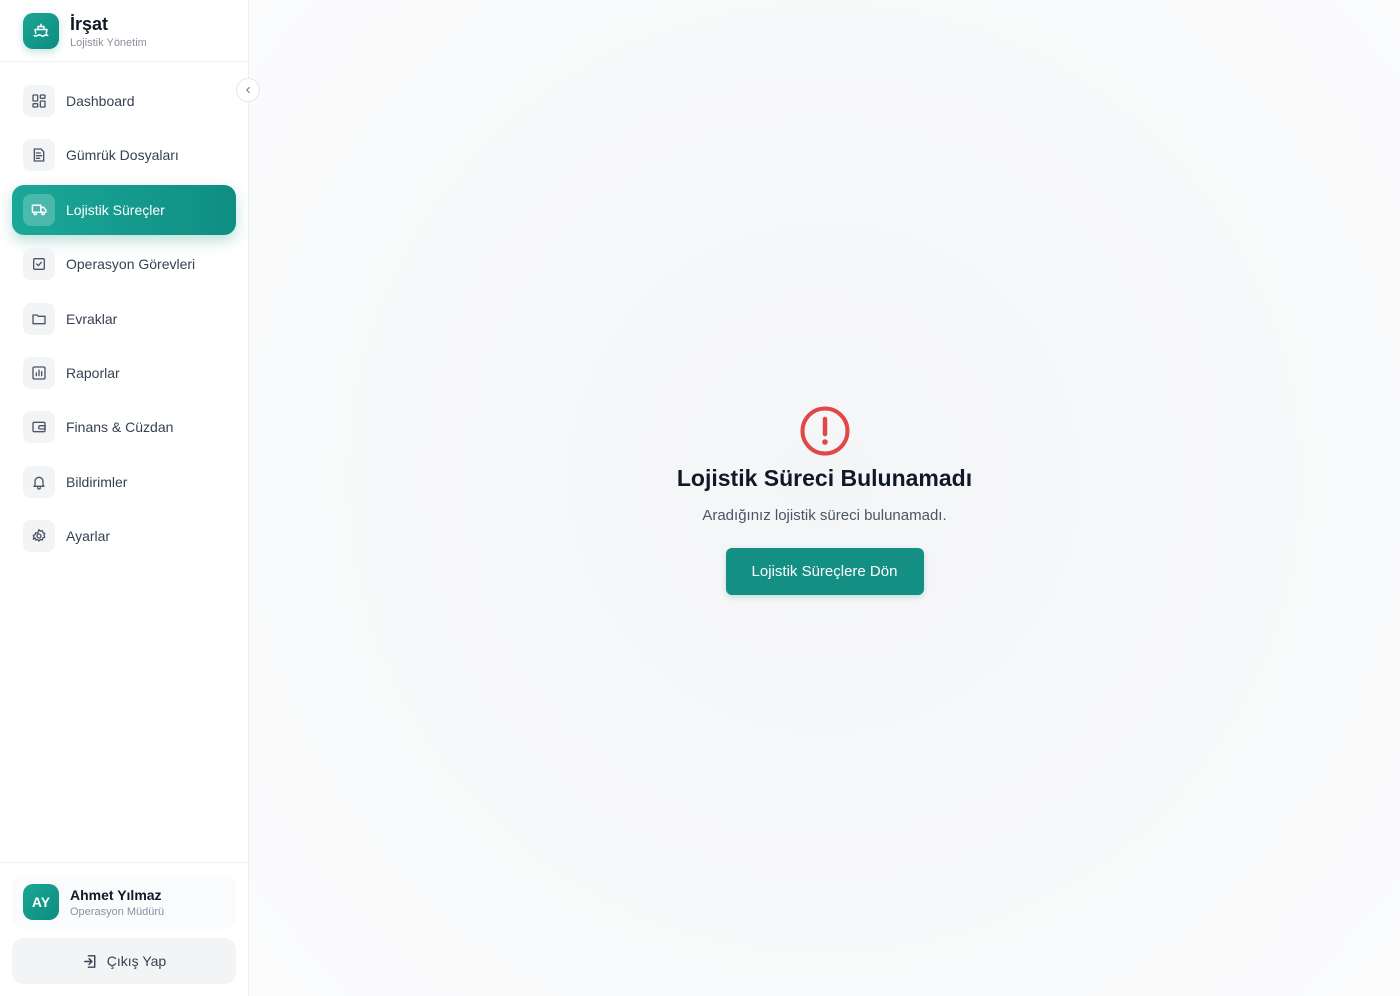 This screenshot has width=1400, height=996. I want to click on back-to-logistics-button: Lojistik Süreçlere Dön, so click(824, 571).